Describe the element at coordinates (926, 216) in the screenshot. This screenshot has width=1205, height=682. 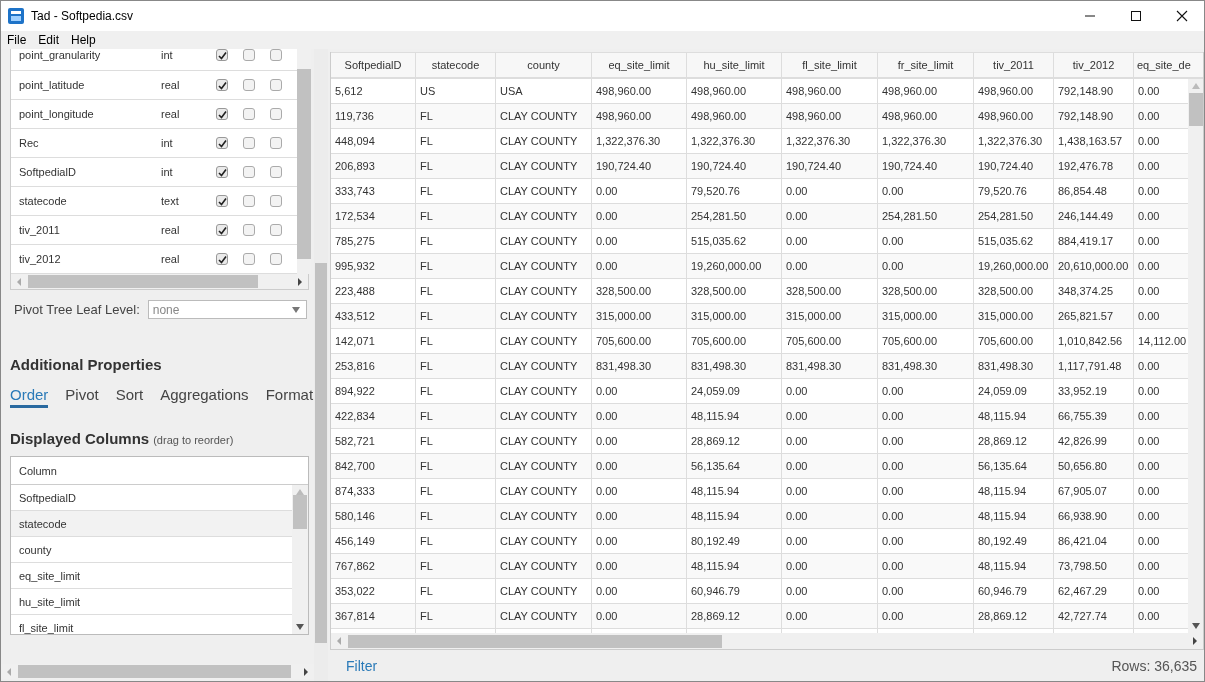
I see `table-cell: 254,281.50` at that location.